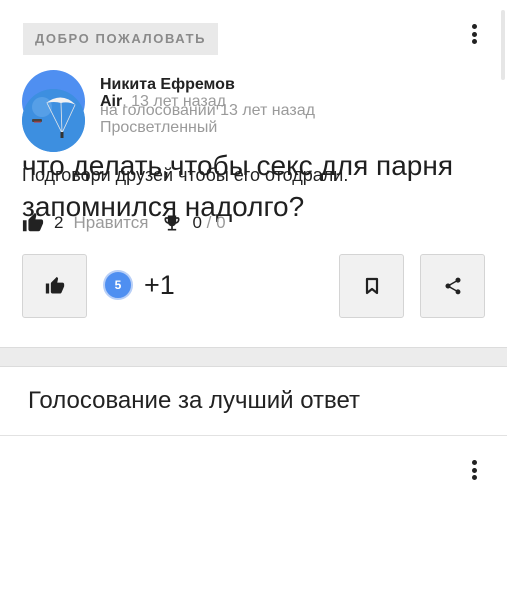 Image resolution: width=507 pixels, height=604 pixels. I want to click on share-icon, so click(452, 286).